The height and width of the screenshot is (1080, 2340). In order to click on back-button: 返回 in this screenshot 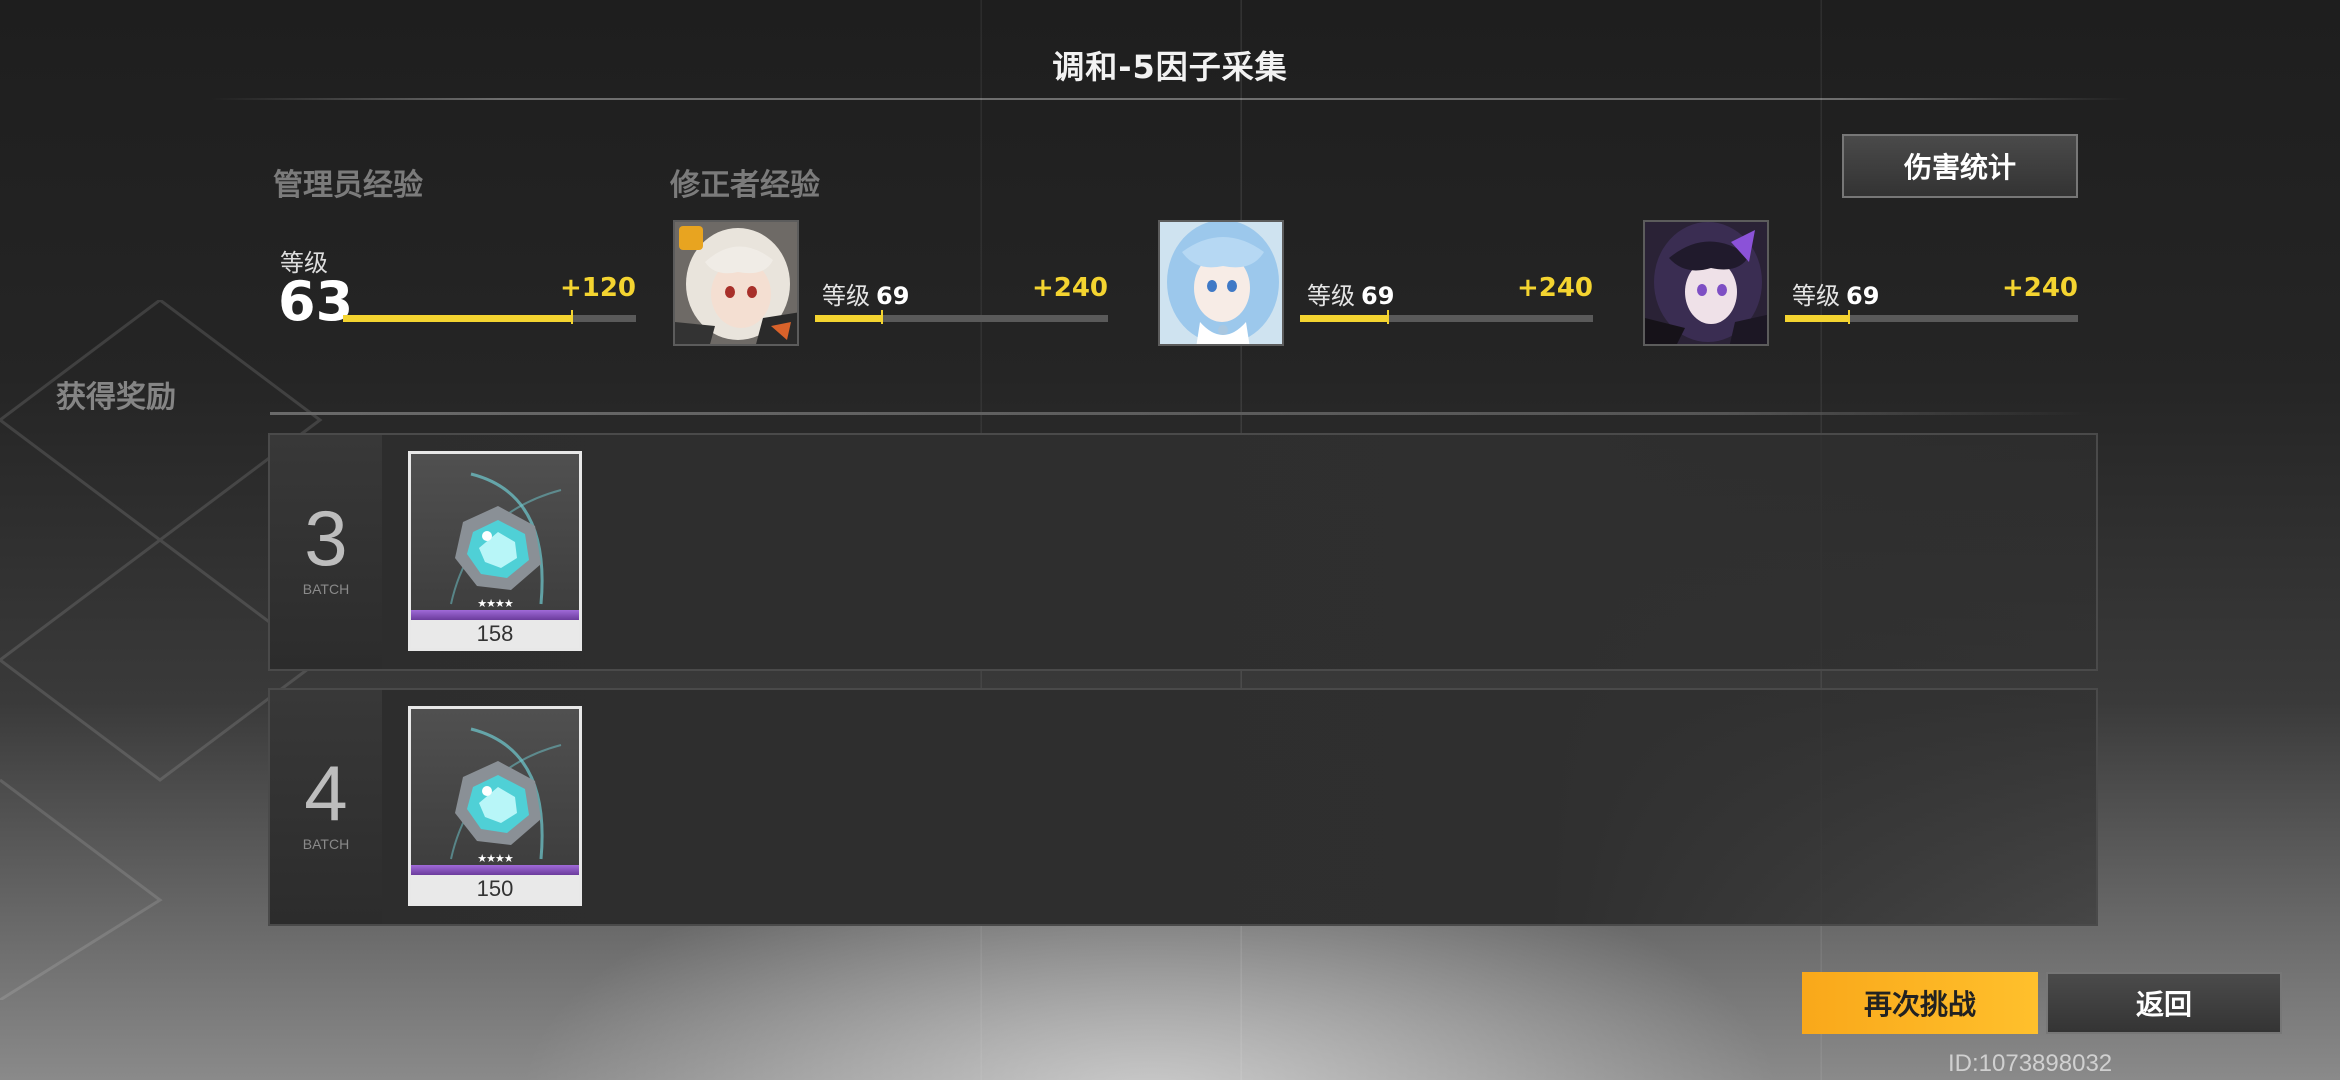, I will do `click(2164, 1003)`.